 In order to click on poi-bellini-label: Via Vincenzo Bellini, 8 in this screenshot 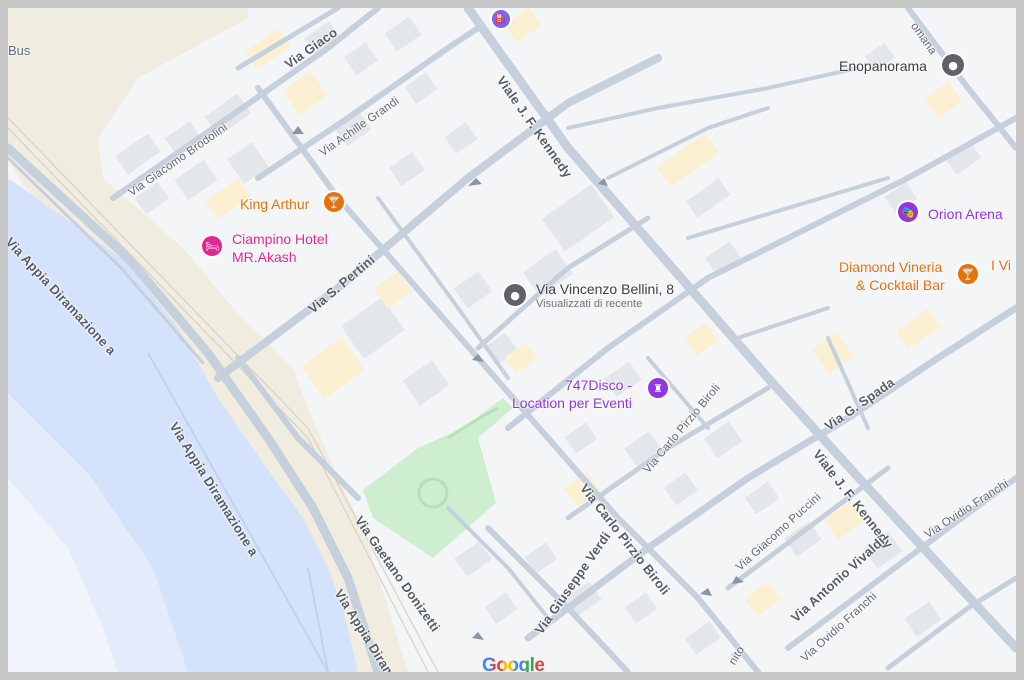, I will do `click(605, 289)`.